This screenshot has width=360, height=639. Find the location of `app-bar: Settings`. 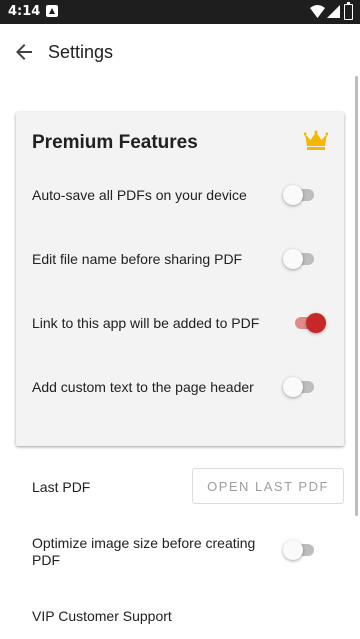

app-bar: Settings is located at coordinates (180, 52).